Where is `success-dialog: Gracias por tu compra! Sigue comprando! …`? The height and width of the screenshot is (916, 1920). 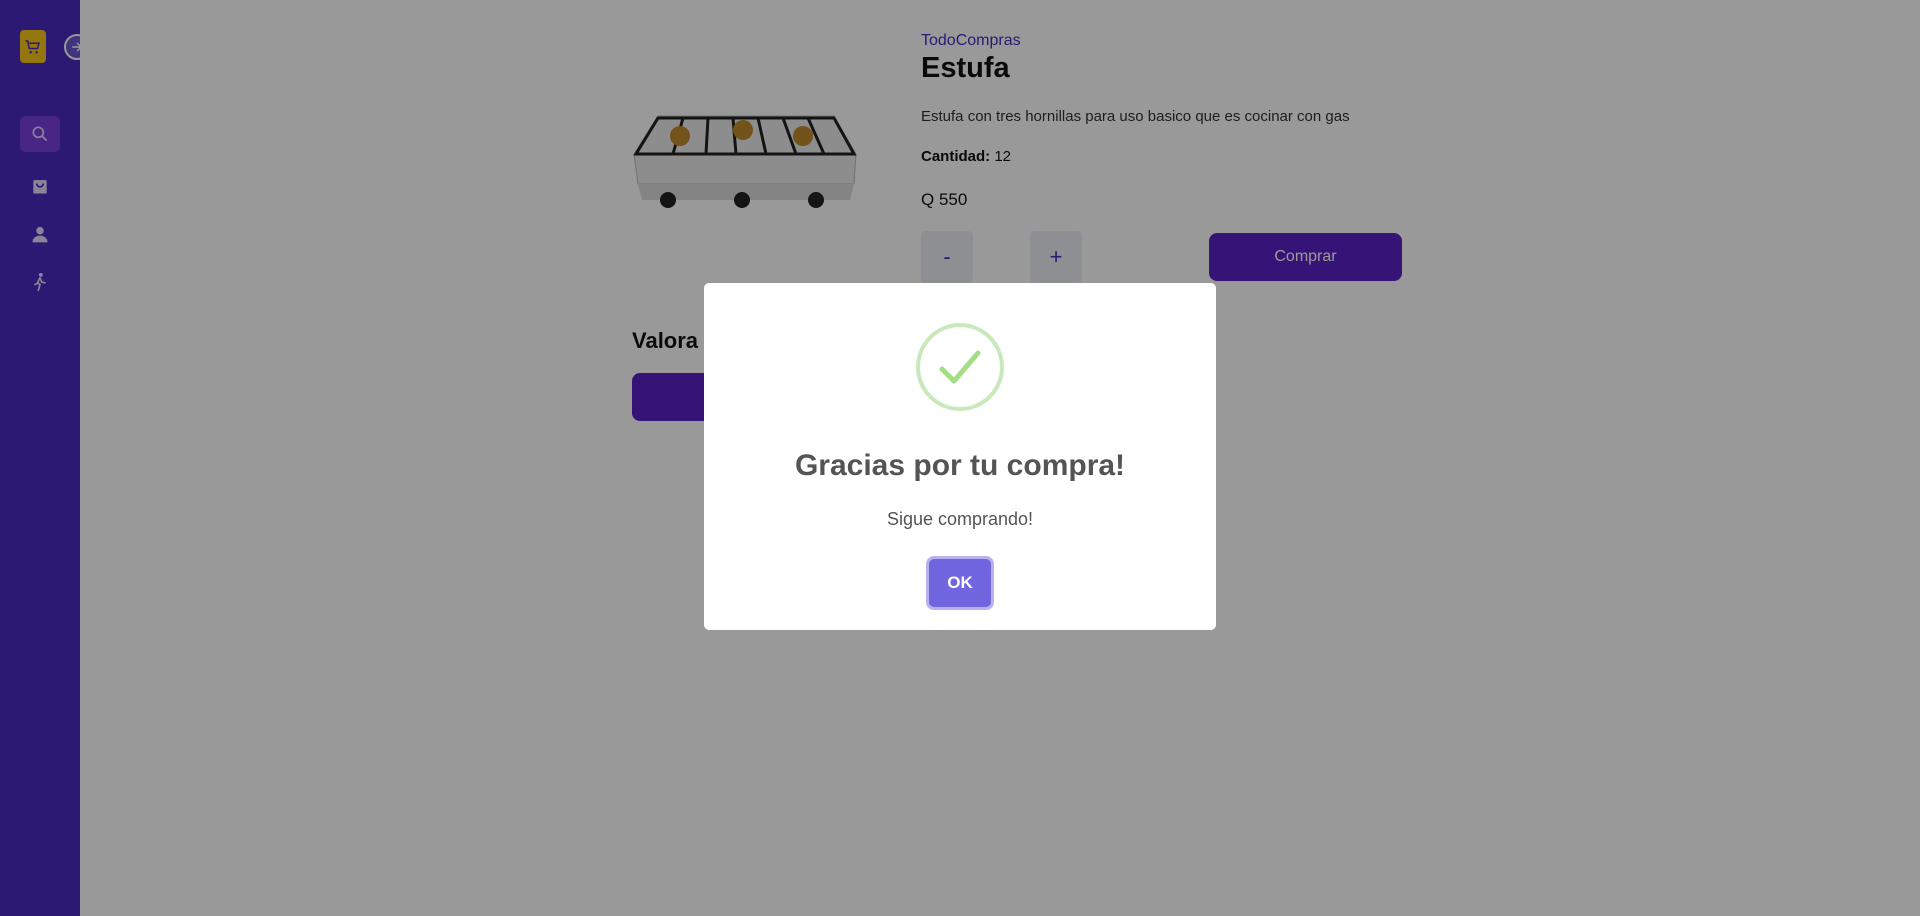
success-dialog: Gracias por tu compra! Sigue comprando! … is located at coordinates (960, 456).